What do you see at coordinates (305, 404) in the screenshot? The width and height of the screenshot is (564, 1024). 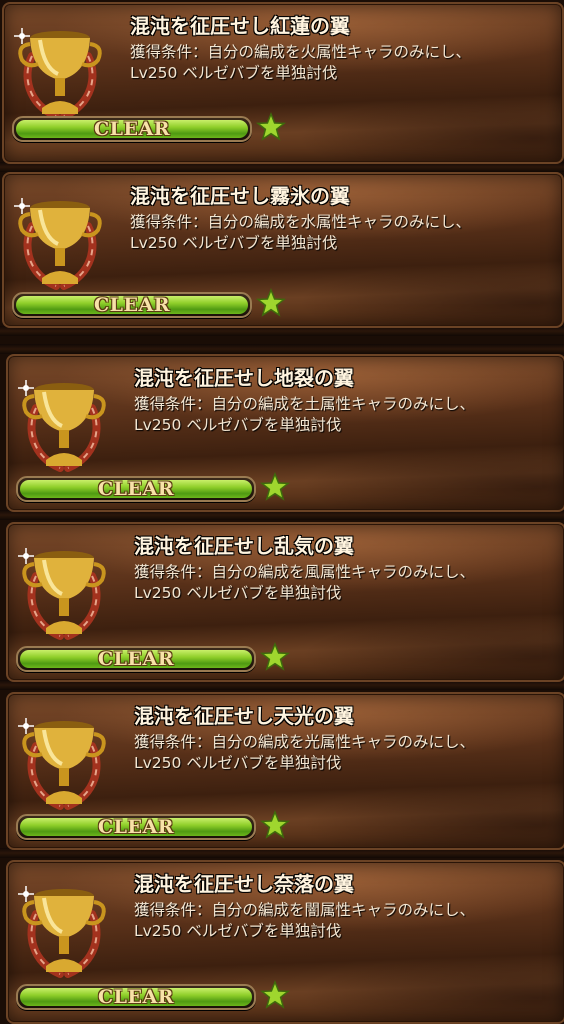 I see `condition-line-1: 獲得条件：自分の編成を土属性キャラのみにし、` at bounding box center [305, 404].